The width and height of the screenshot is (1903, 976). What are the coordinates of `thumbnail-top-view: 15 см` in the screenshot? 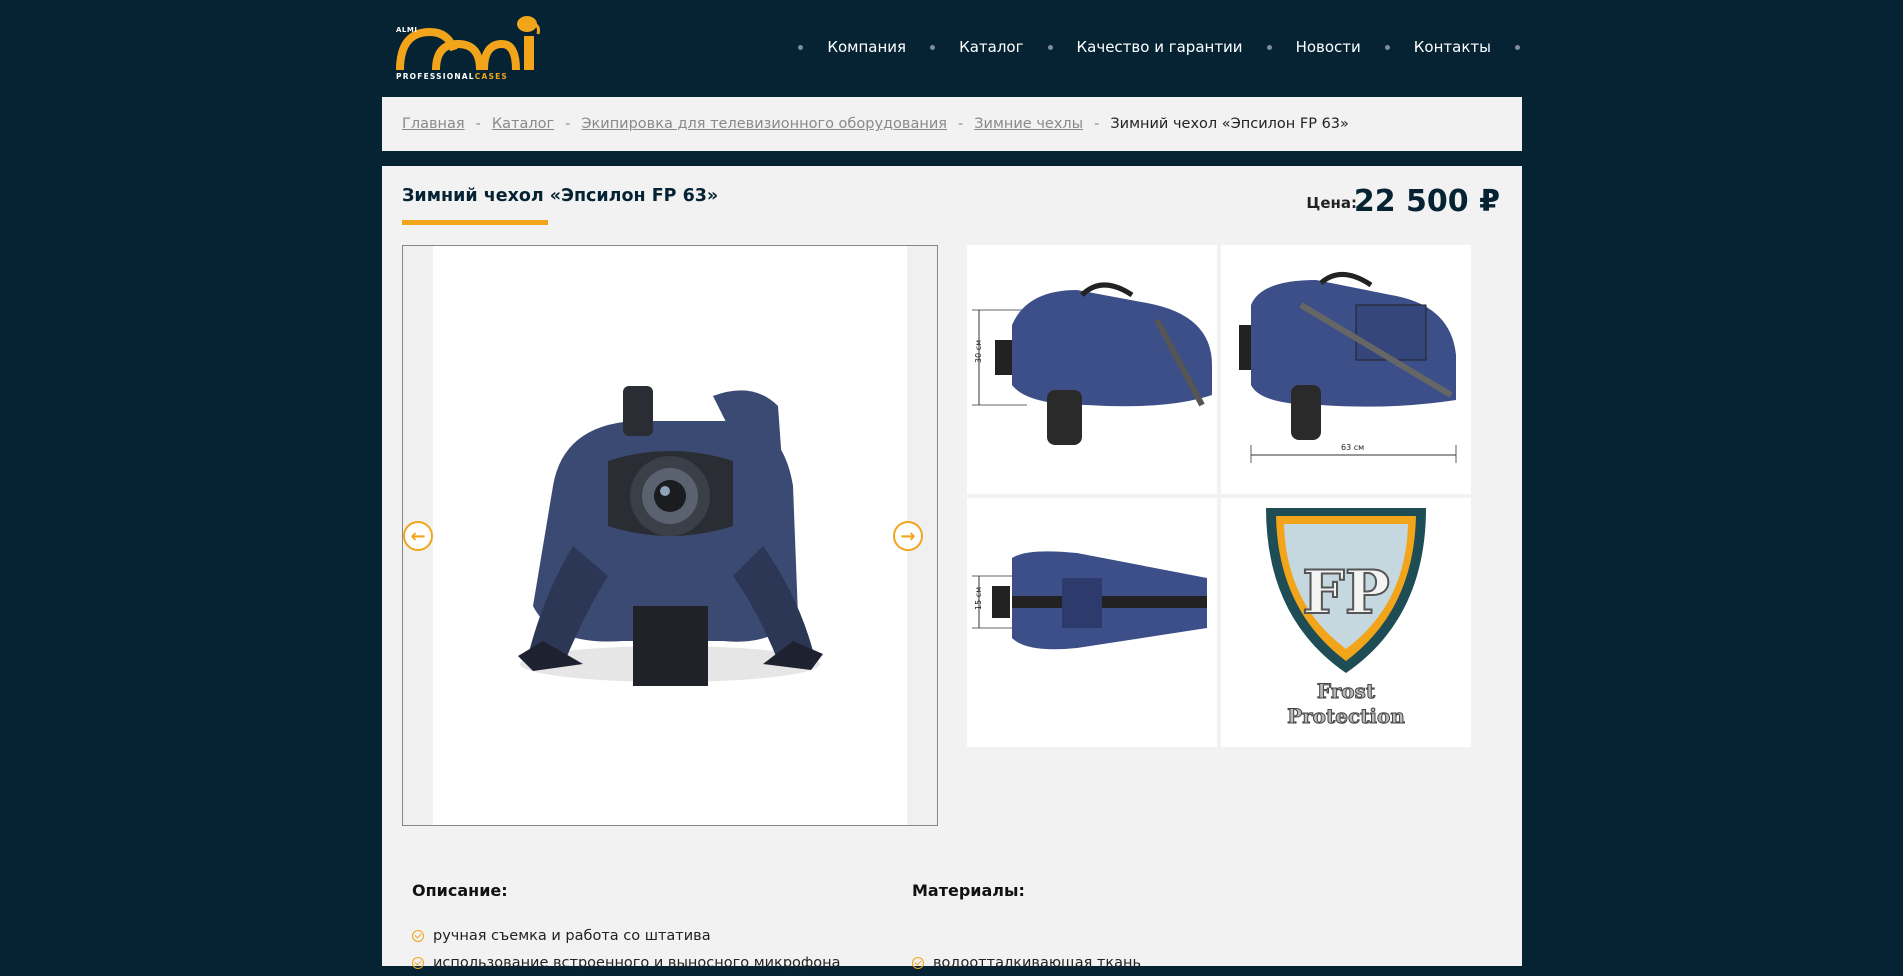 It's located at (1092, 622).